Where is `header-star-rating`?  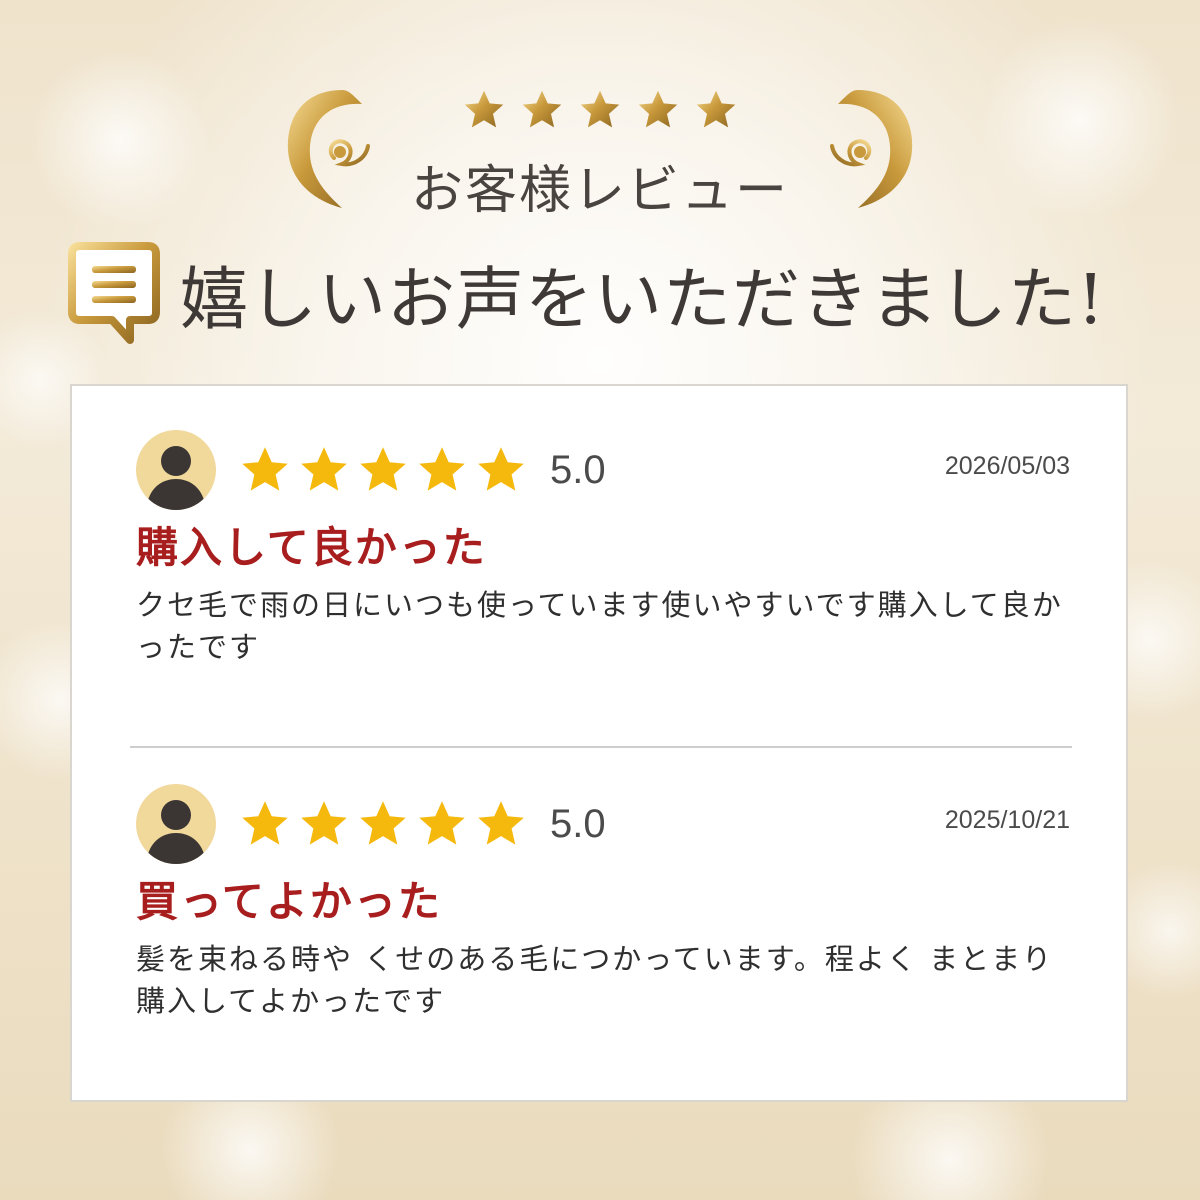 header-star-rating is located at coordinates (600, 110).